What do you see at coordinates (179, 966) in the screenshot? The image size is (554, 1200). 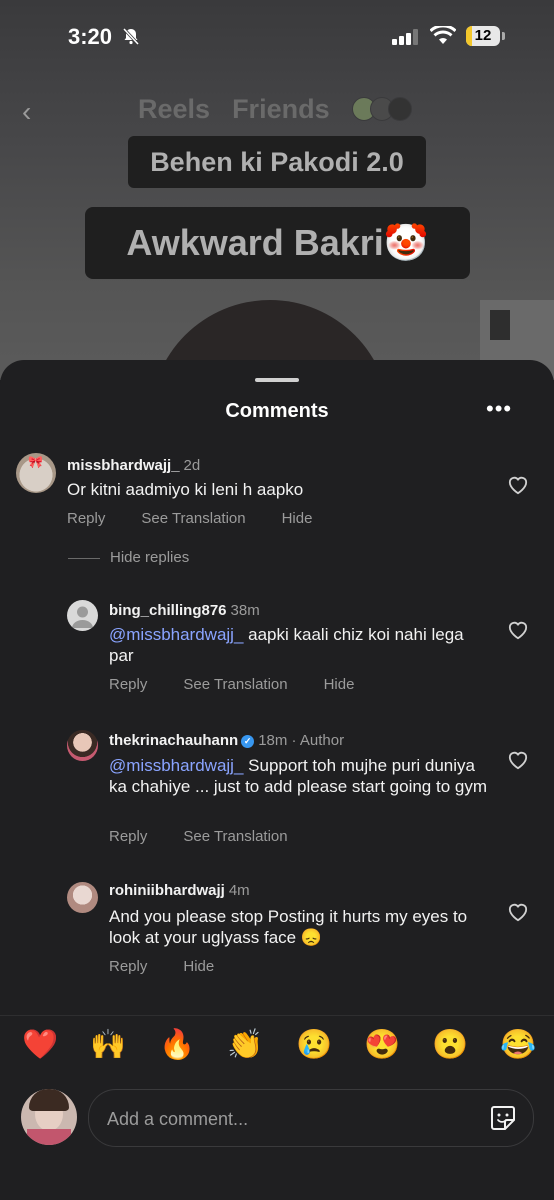 I see `comment-actions: Reply Hide` at bounding box center [179, 966].